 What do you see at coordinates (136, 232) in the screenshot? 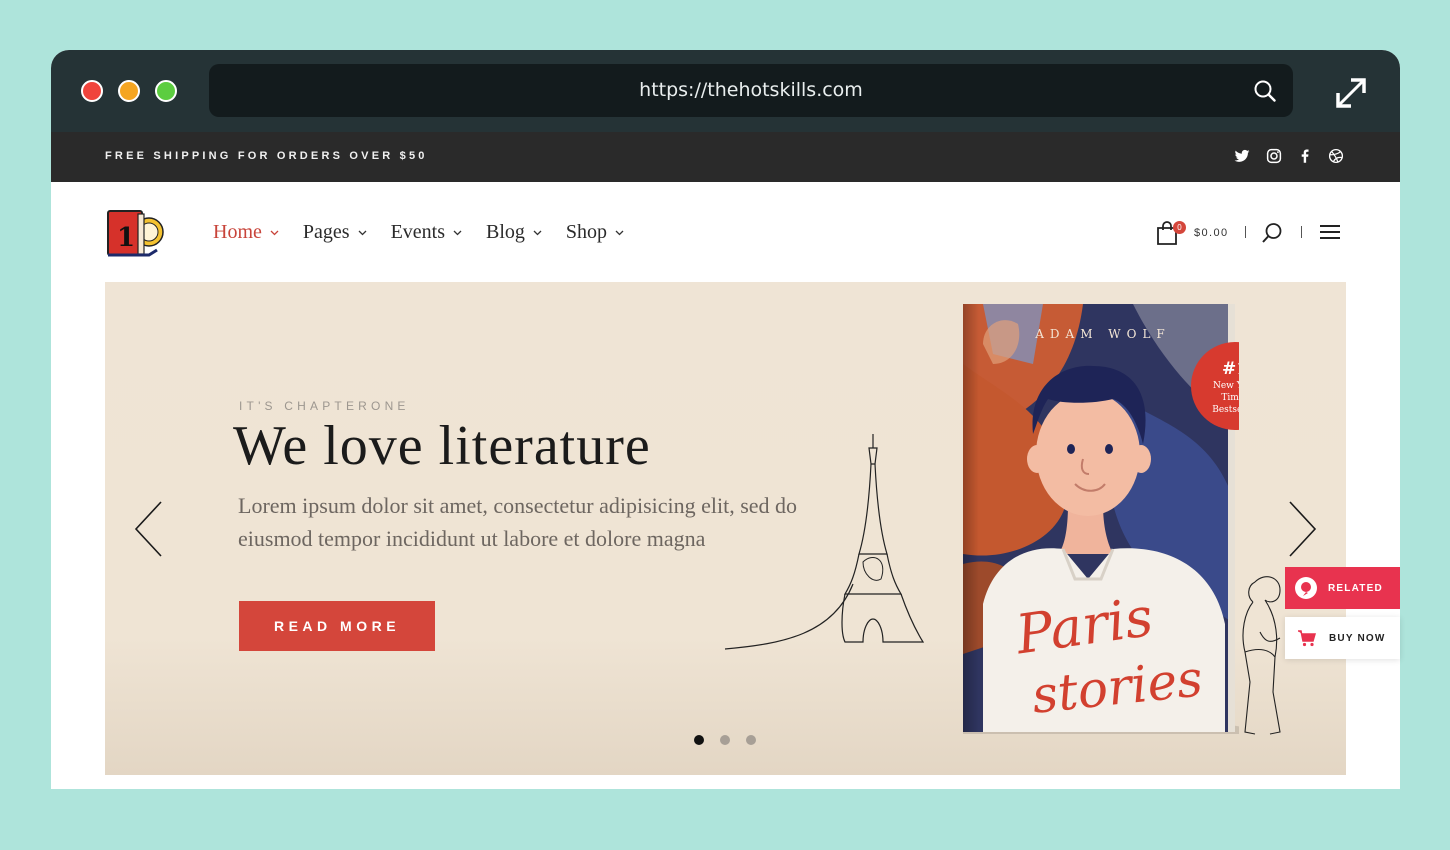
I see `book-logo-icon: 1` at bounding box center [136, 232].